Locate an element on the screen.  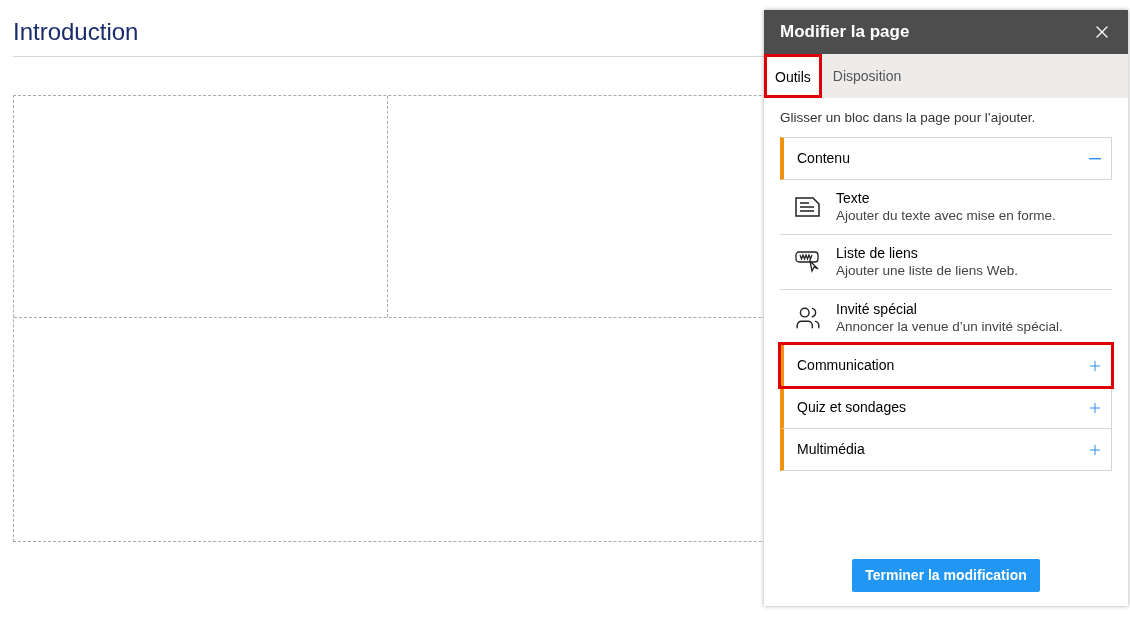
block-item: Liste de liens Ajouter une liste de liens Web. is located at coordinates (946, 263).